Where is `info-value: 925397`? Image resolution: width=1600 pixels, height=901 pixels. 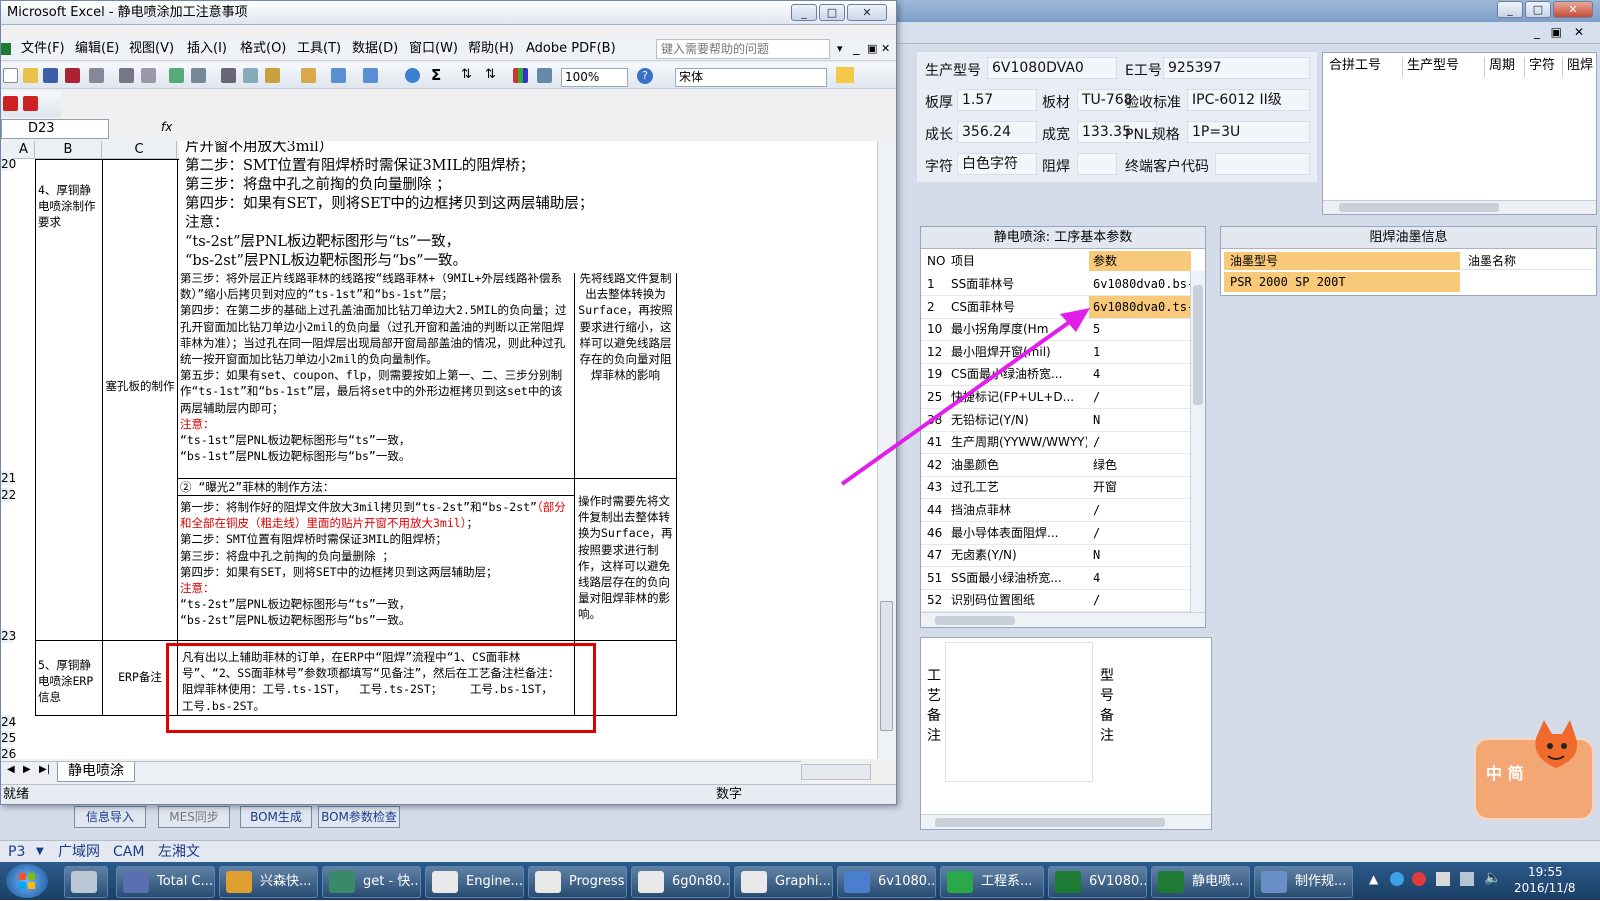 info-value: 925397 is located at coordinates (1236, 68).